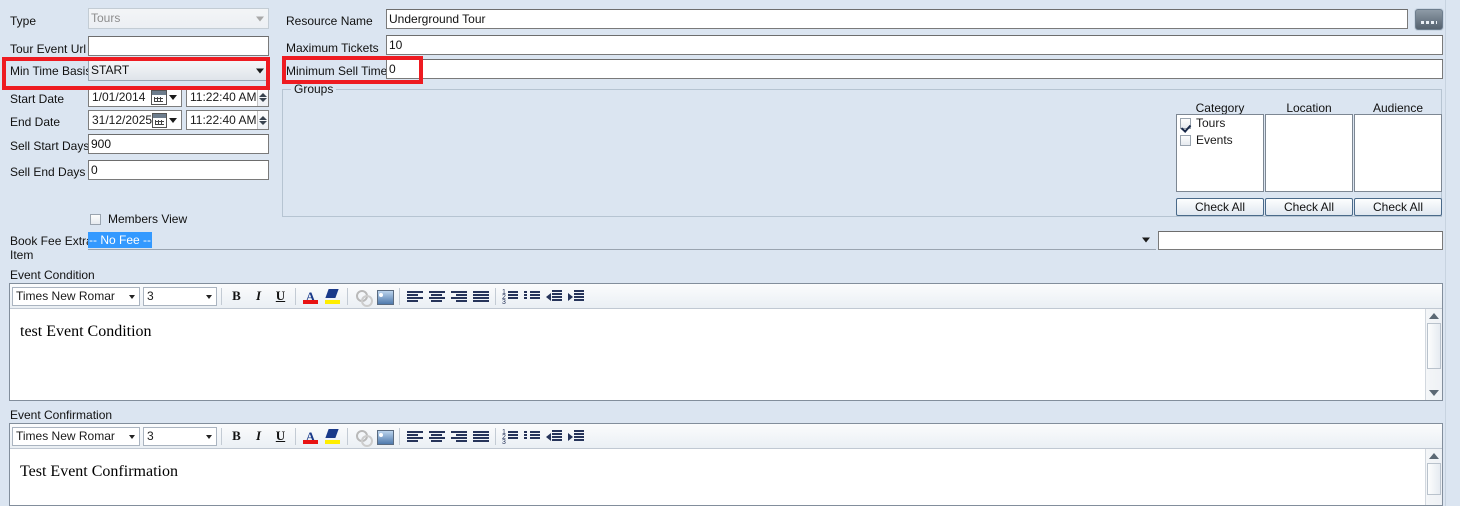 The height and width of the screenshot is (506, 1460). I want to click on category-header: Category, so click(1220, 108).